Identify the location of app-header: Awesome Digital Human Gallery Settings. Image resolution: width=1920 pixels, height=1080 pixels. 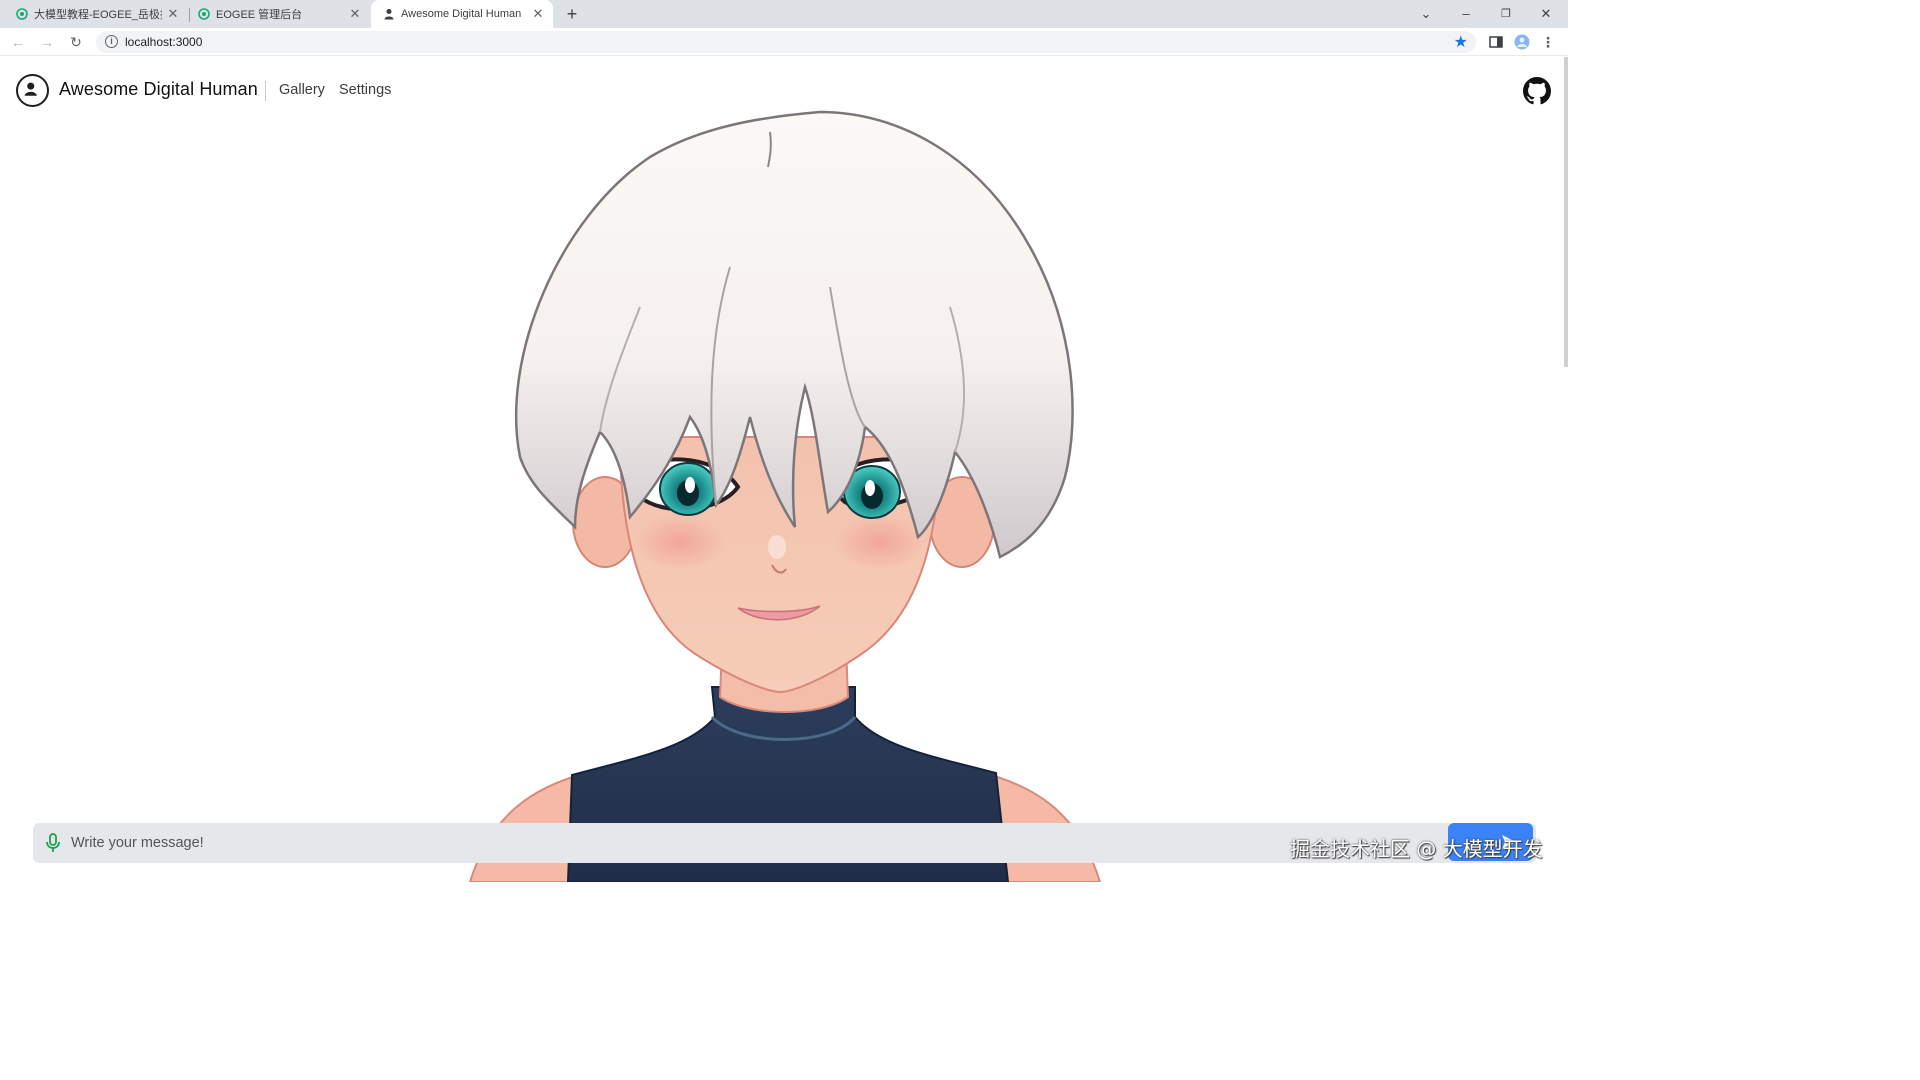
(784, 90).